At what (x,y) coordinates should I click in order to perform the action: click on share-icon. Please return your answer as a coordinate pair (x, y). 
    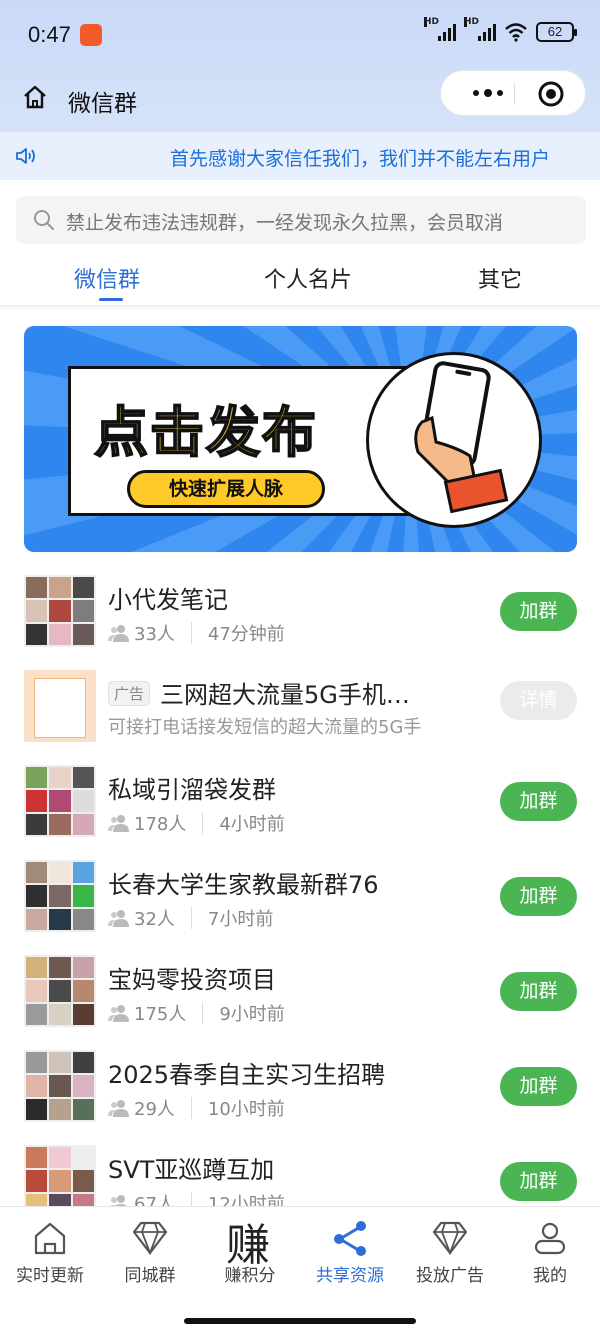
    Looking at the image, I should click on (350, 1238).